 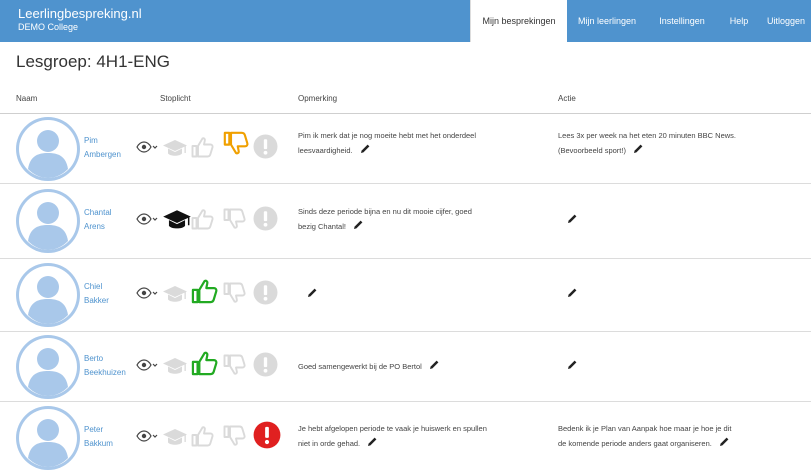 I want to click on student-first-name: Pim, so click(x=91, y=140).